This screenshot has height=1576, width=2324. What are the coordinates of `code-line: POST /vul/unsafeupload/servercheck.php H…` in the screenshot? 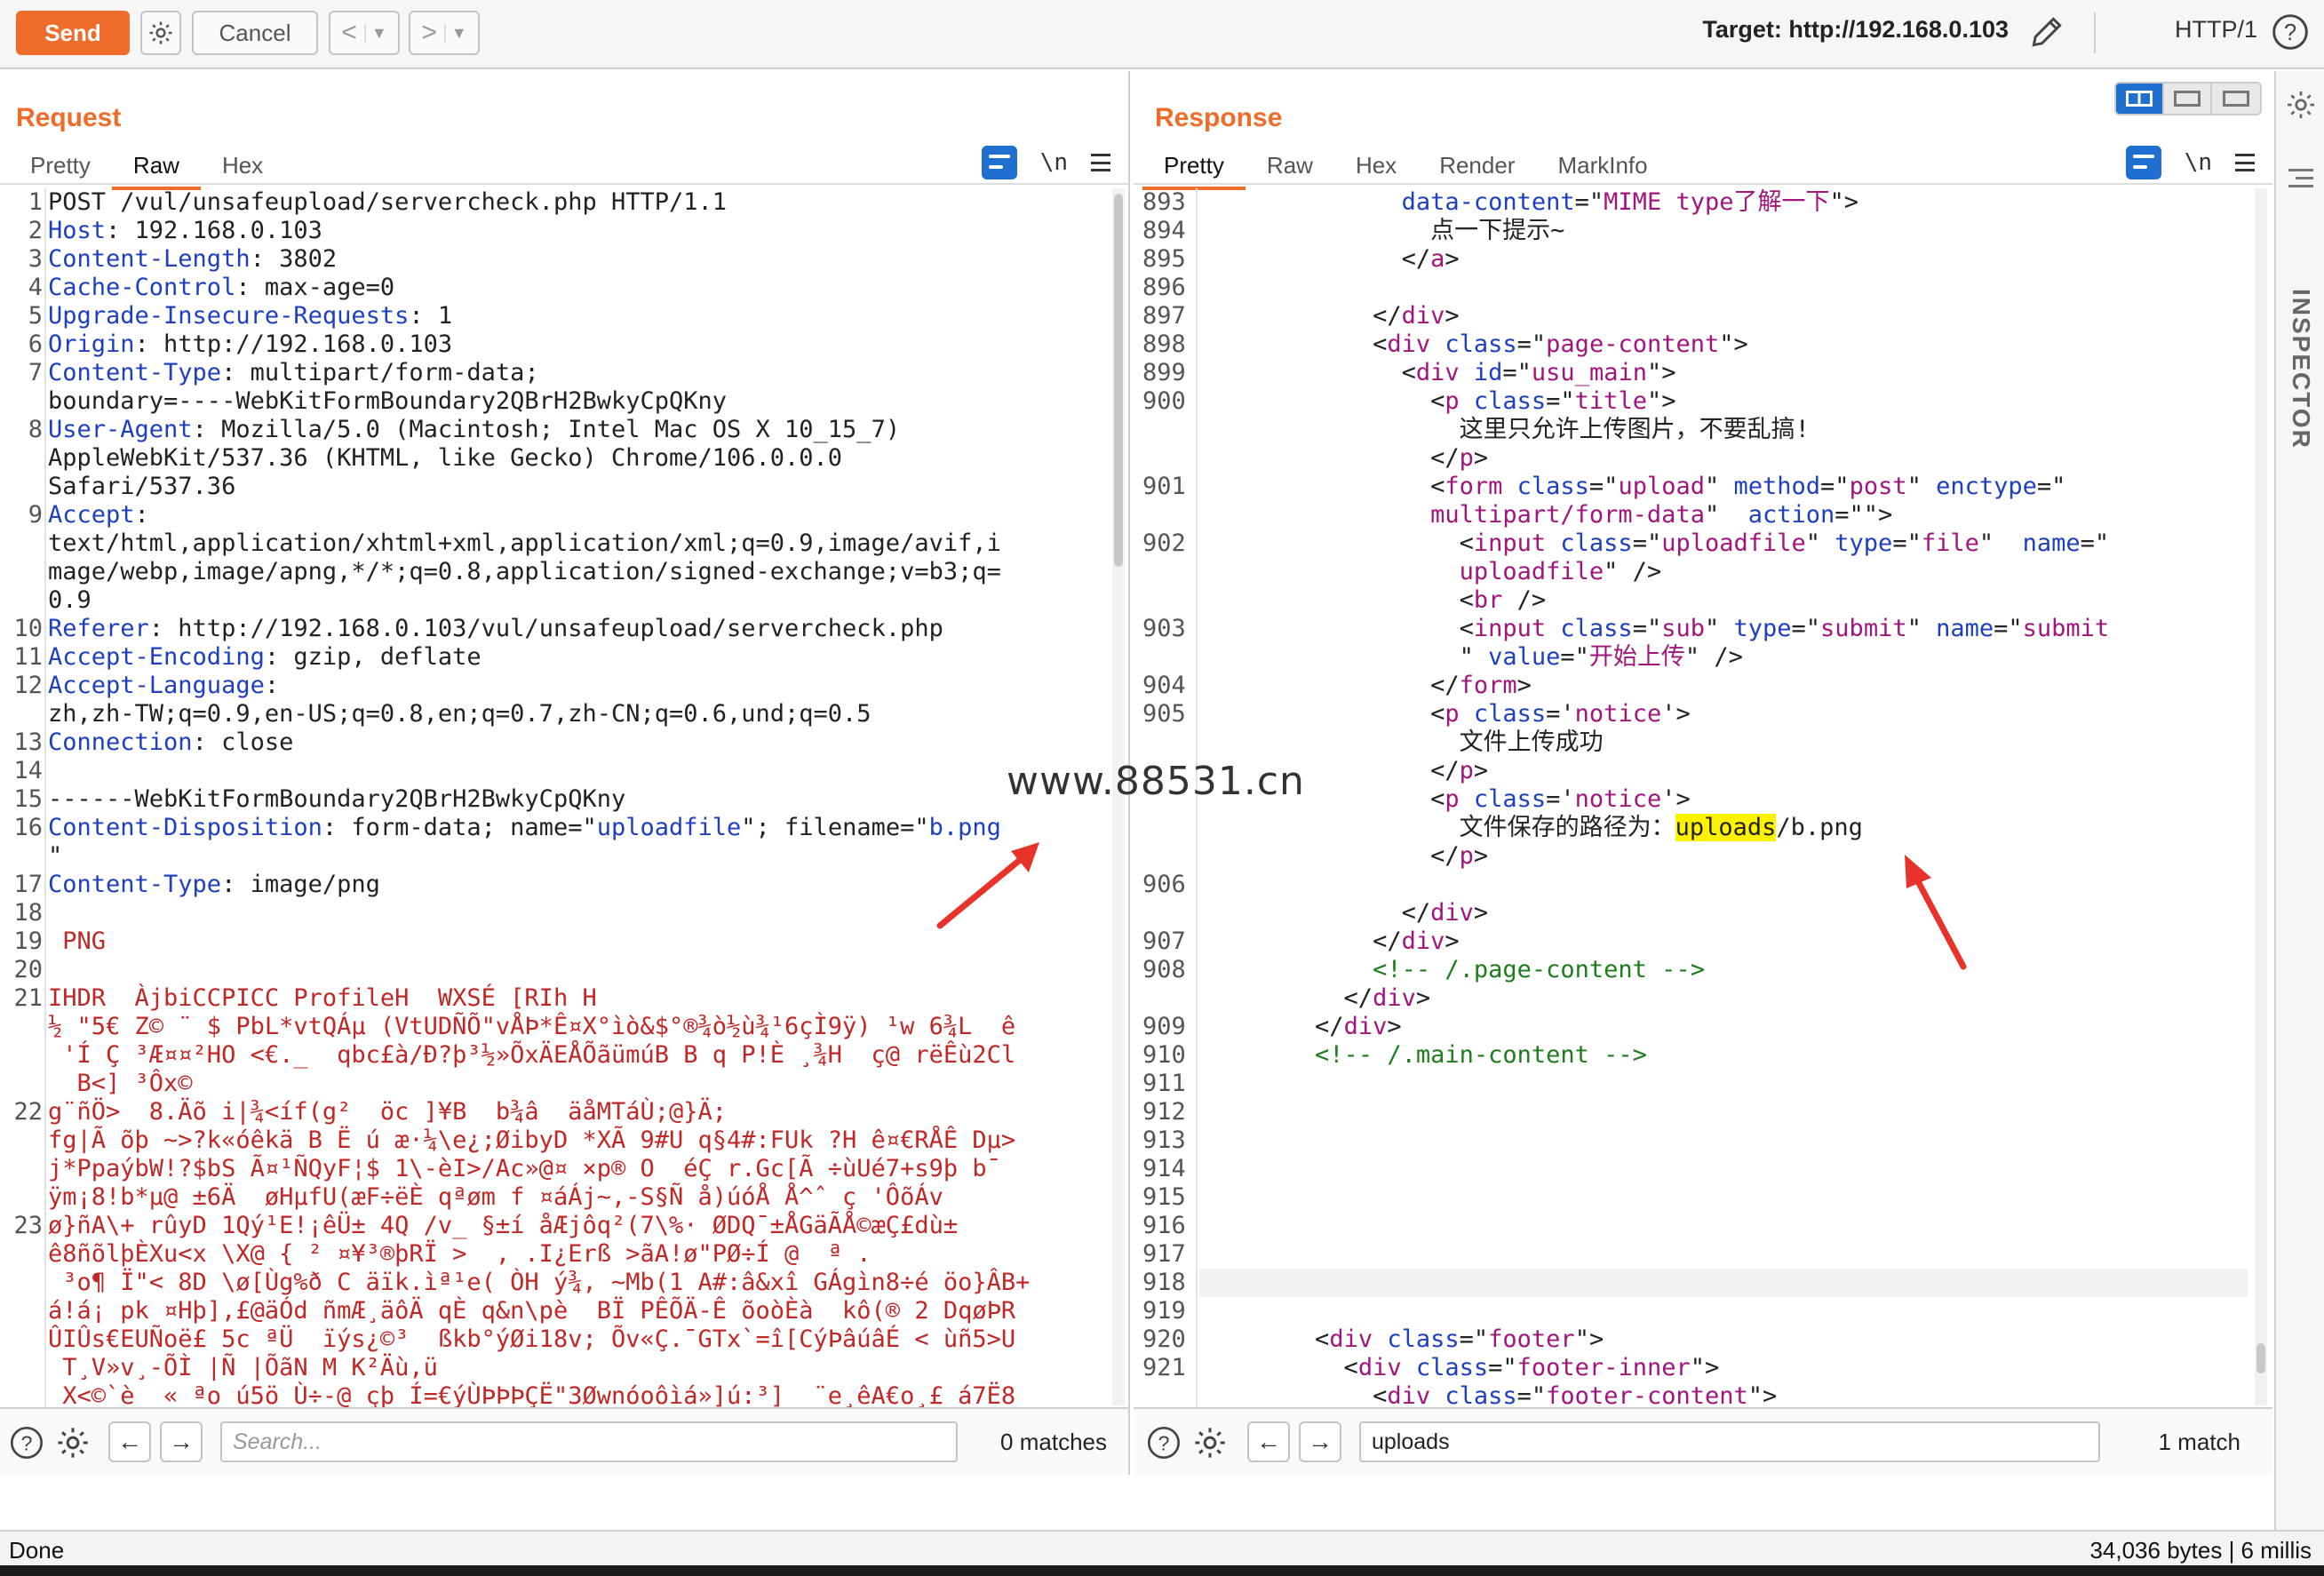 It's located at (576, 202).